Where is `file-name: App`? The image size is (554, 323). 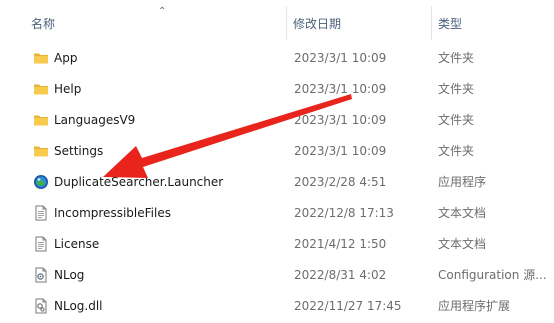 file-name: App is located at coordinates (66, 58).